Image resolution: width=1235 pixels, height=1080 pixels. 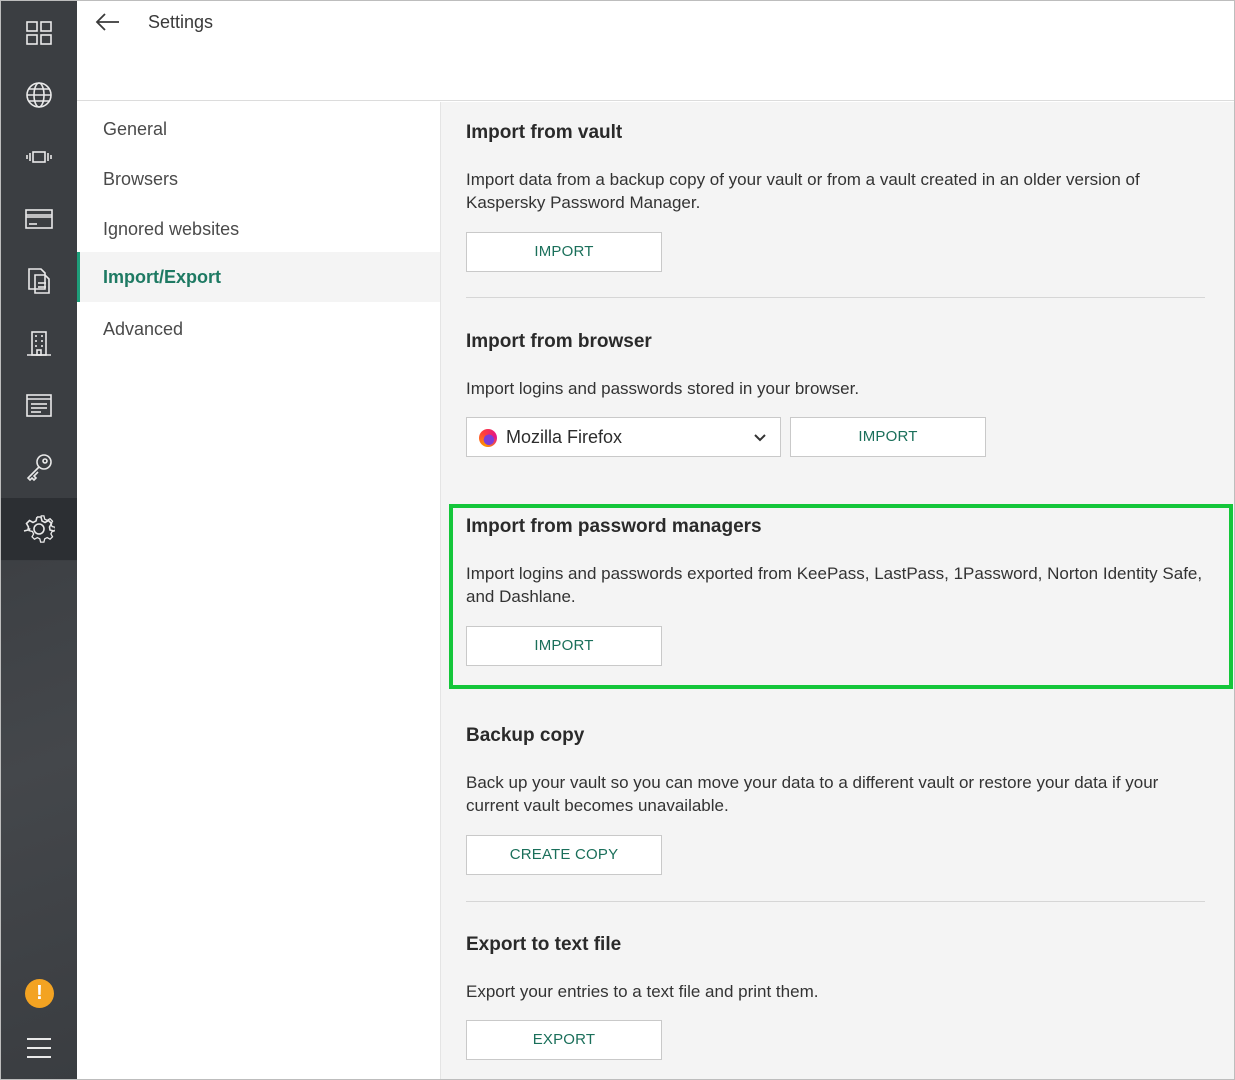 I want to click on settings-icon, so click(x=39, y=529).